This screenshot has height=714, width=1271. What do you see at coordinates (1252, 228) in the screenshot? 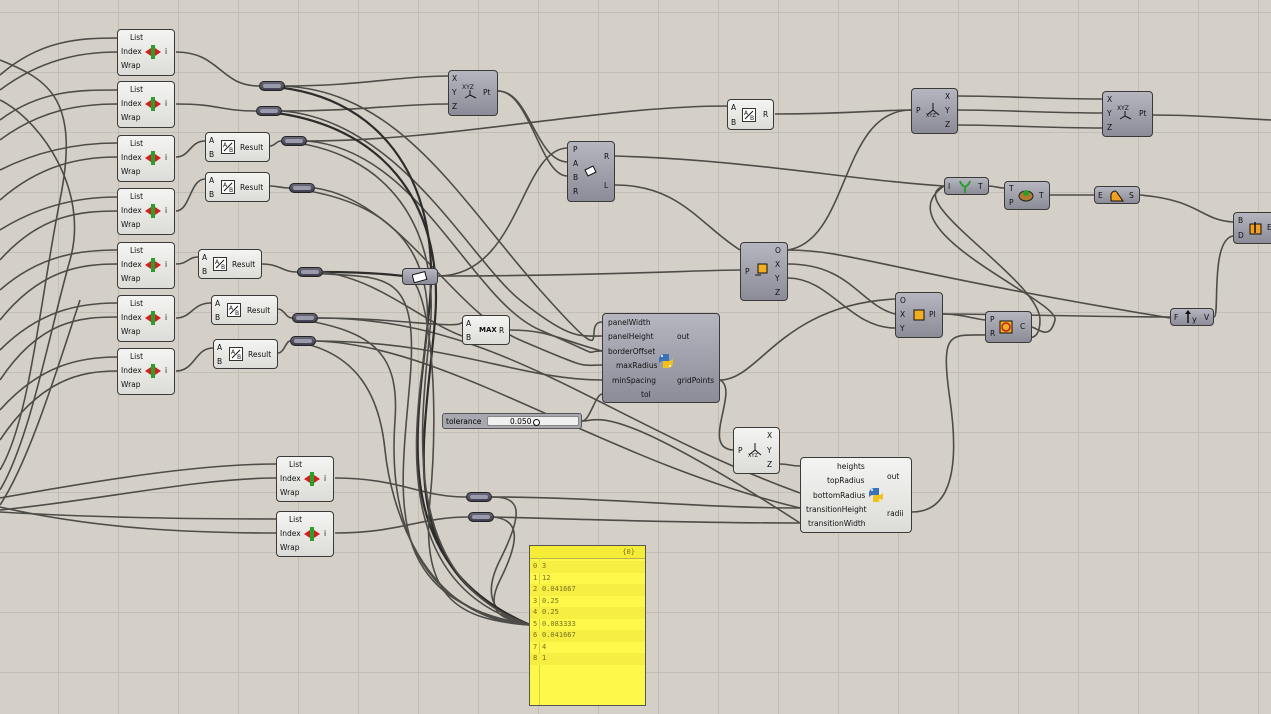
I see `extrude-component: B D E` at bounding box center [1252, 228].